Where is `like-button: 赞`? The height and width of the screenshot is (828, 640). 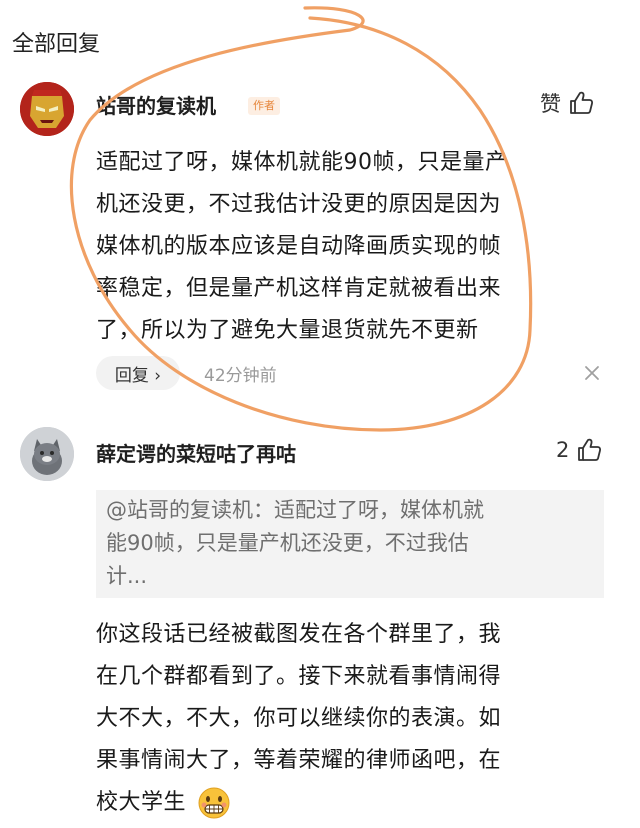
like-button: 赞 is located at coordinates (567, 103).